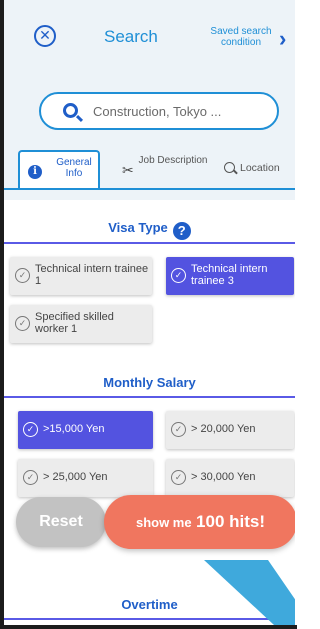 This screenshot has height=629, width=320. What do you see at coordinates (75, 477) in the screenshot?
I see `option-label: > 25,000 Yen` at bounding box center [75, 477].